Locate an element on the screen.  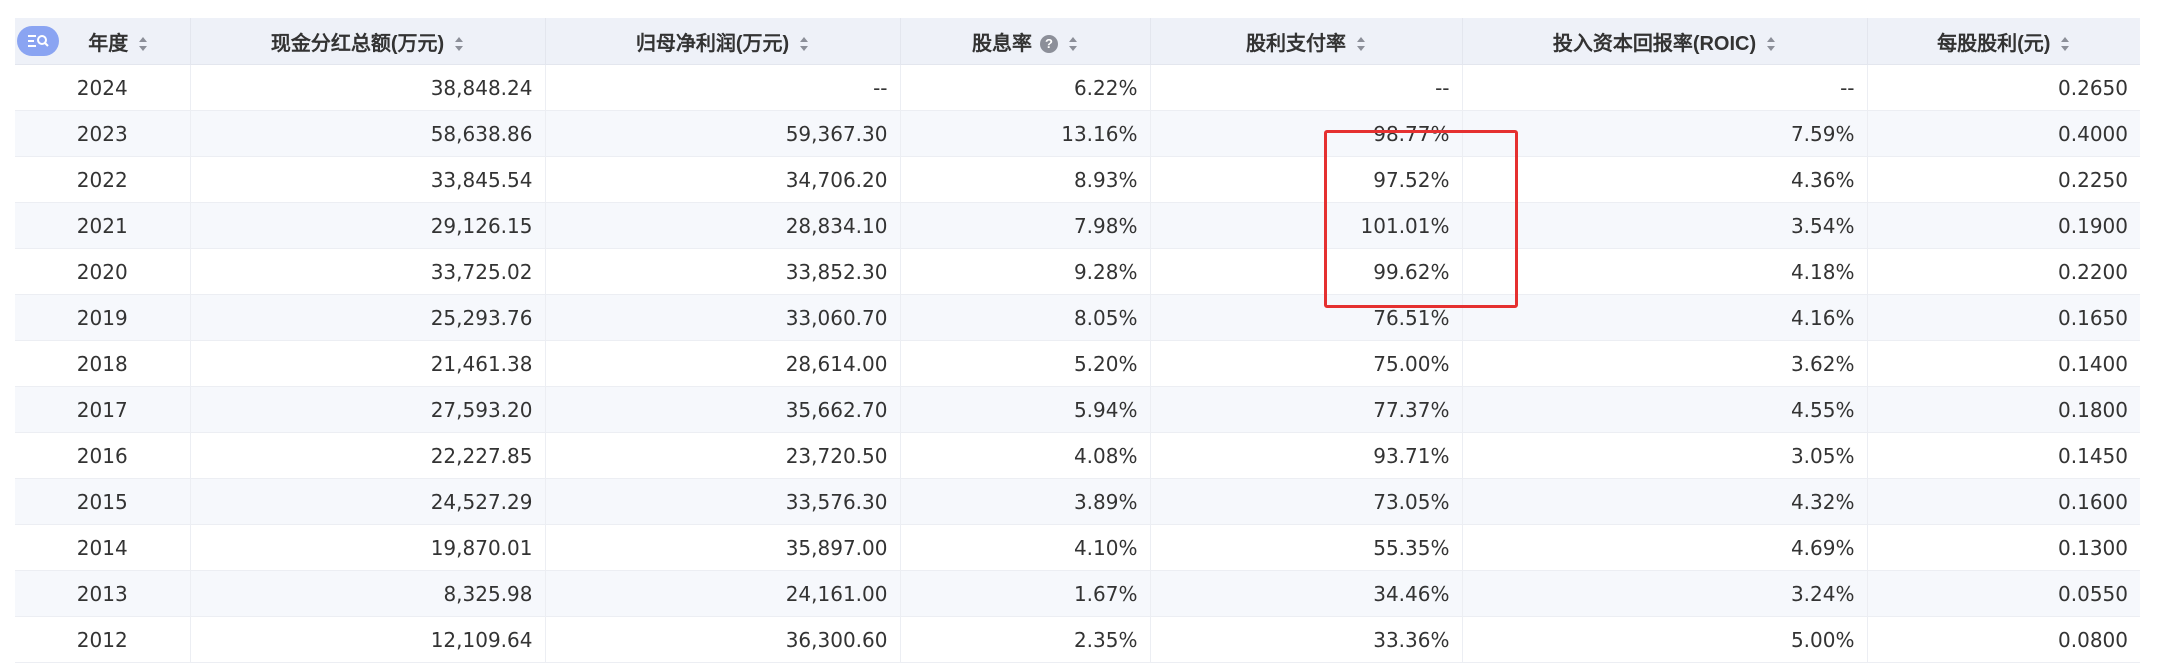
table-cell: 2014 is located at coordinates (103, 547).